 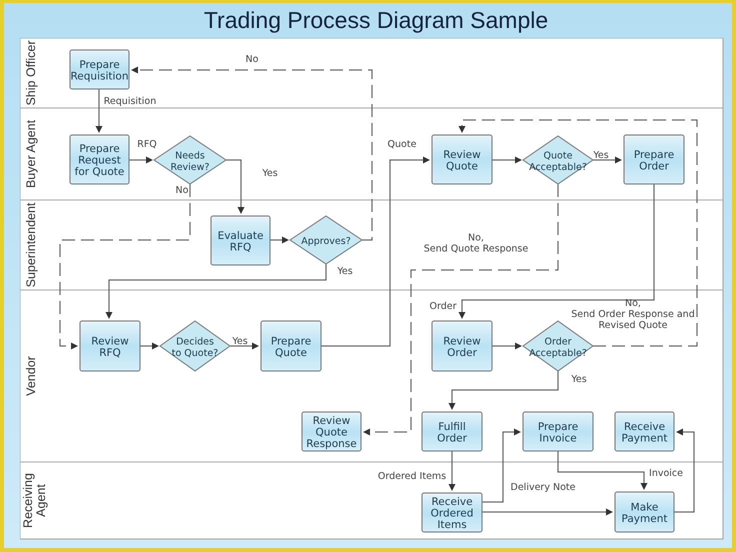 What do you see at coordinates (100, 70) in the screenshot?
I see `process-step: Prepare Requisition` at bounding box center [100, 70].